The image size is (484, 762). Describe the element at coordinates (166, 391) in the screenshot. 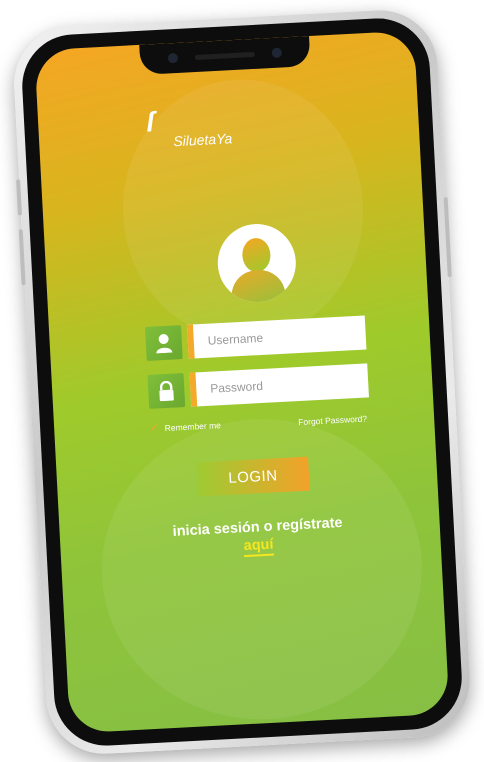

I see `lock-icon` at that location.